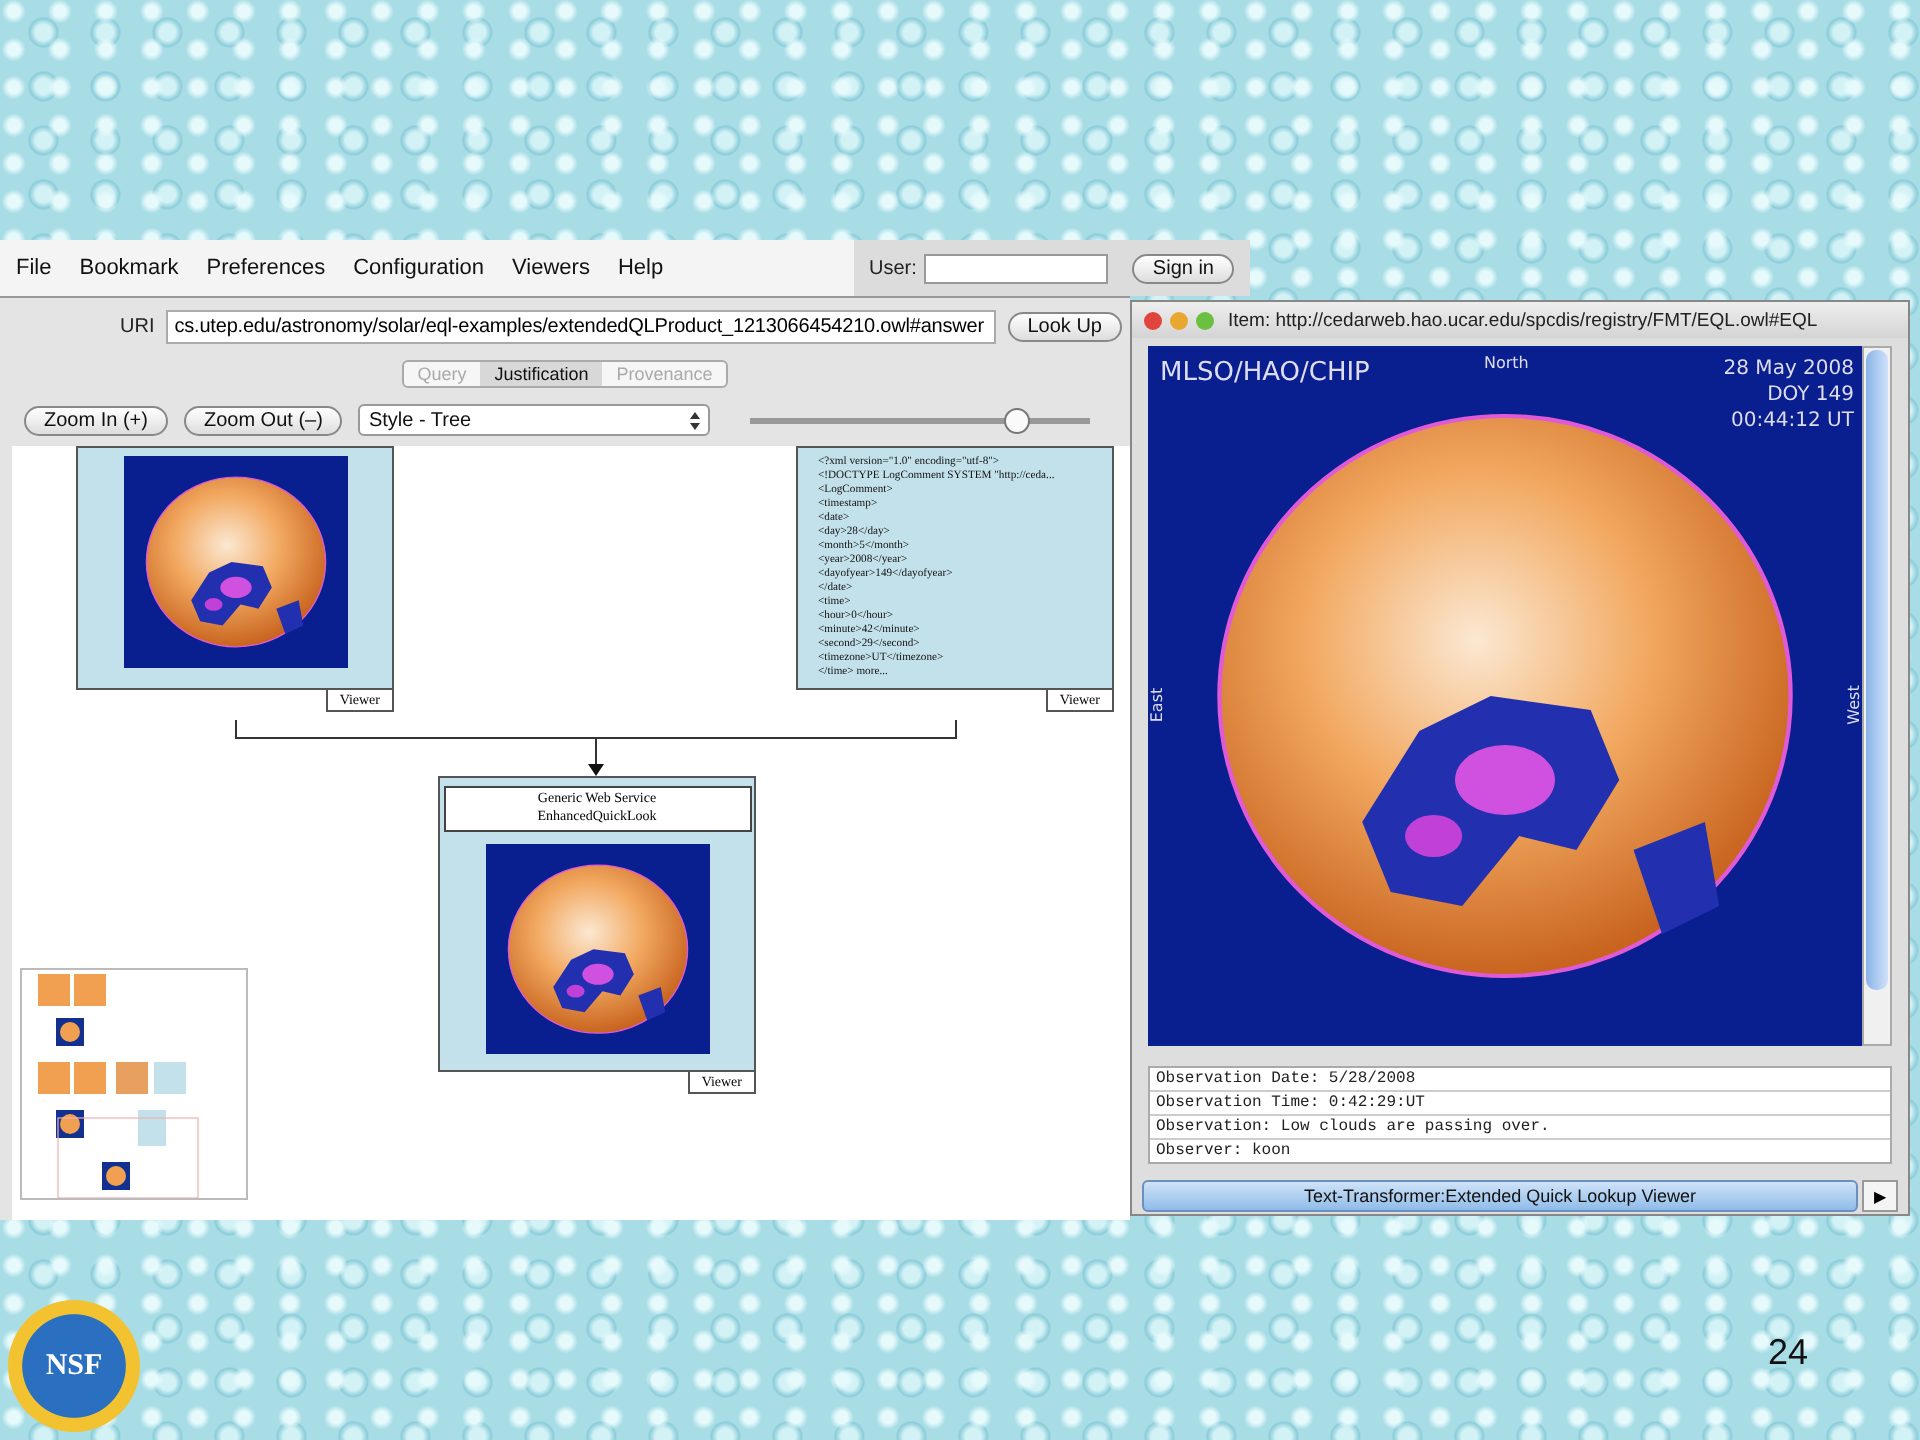  Describe the element at coordinates (1520, 1103) in the screenshot. I see `info-field: Observation Time: 0:42:29:UT` at that location.